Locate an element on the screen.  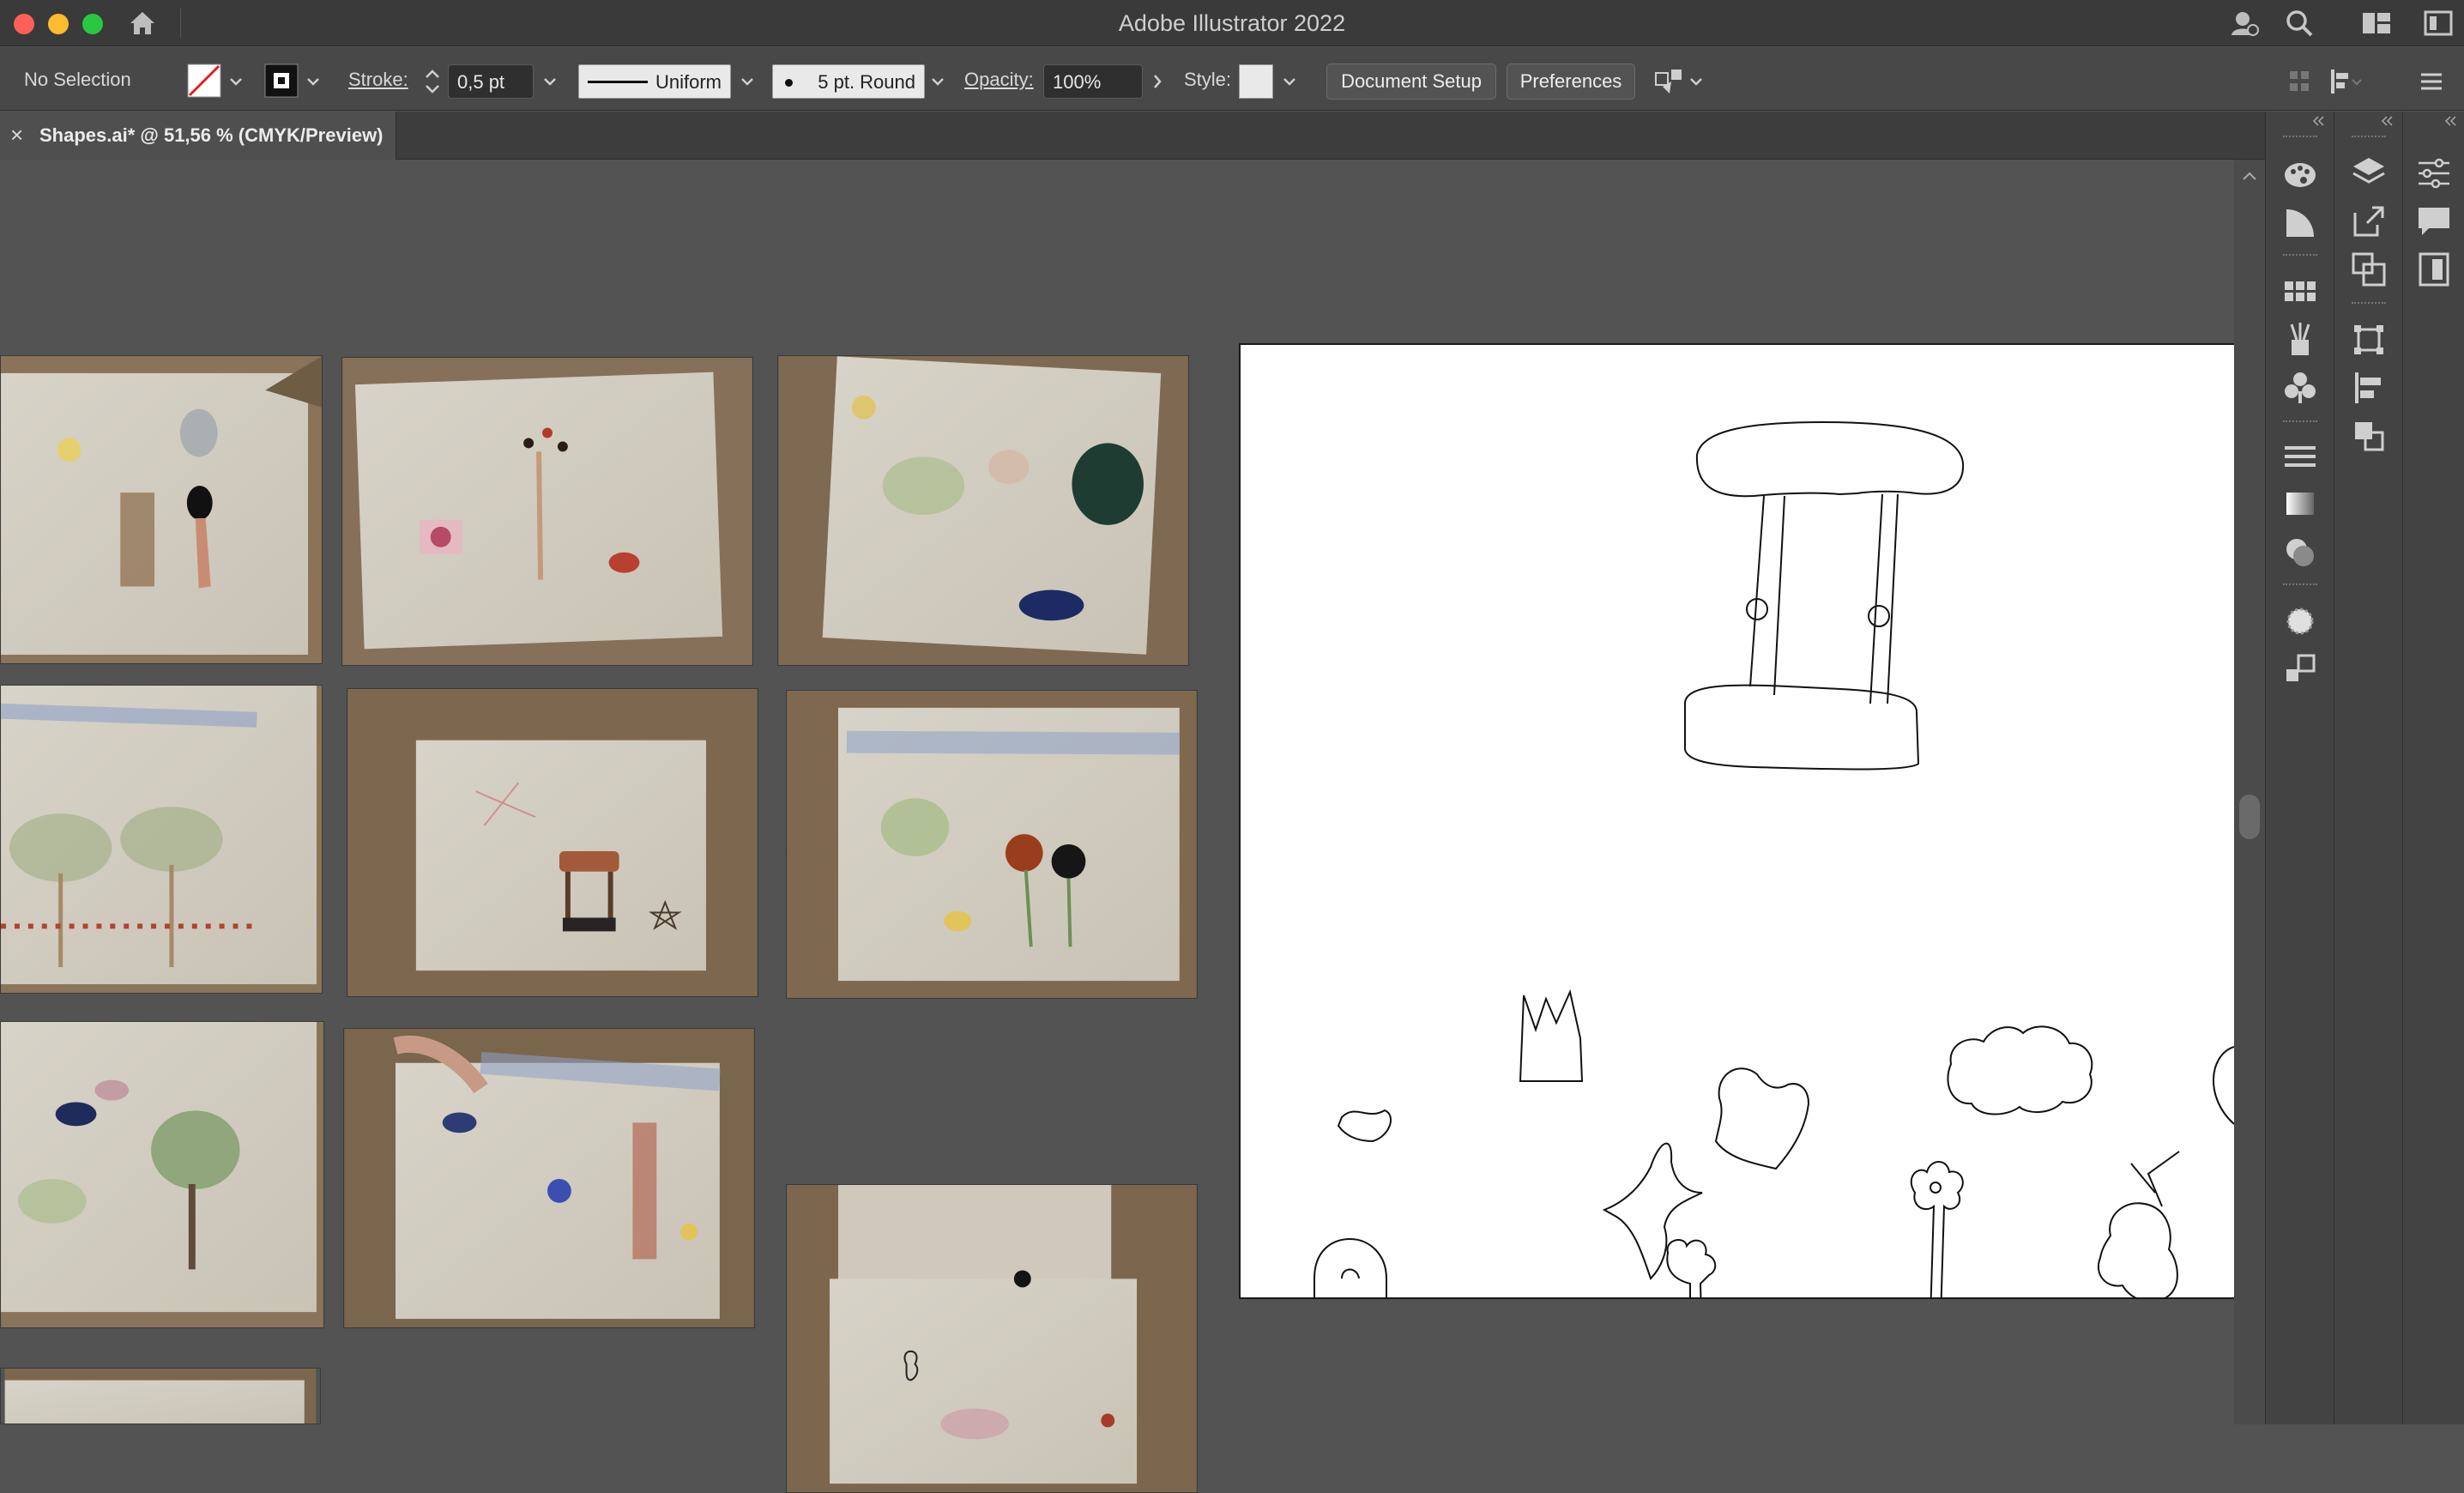
scrollbar-thumb is located at coordinates (2249, 817).